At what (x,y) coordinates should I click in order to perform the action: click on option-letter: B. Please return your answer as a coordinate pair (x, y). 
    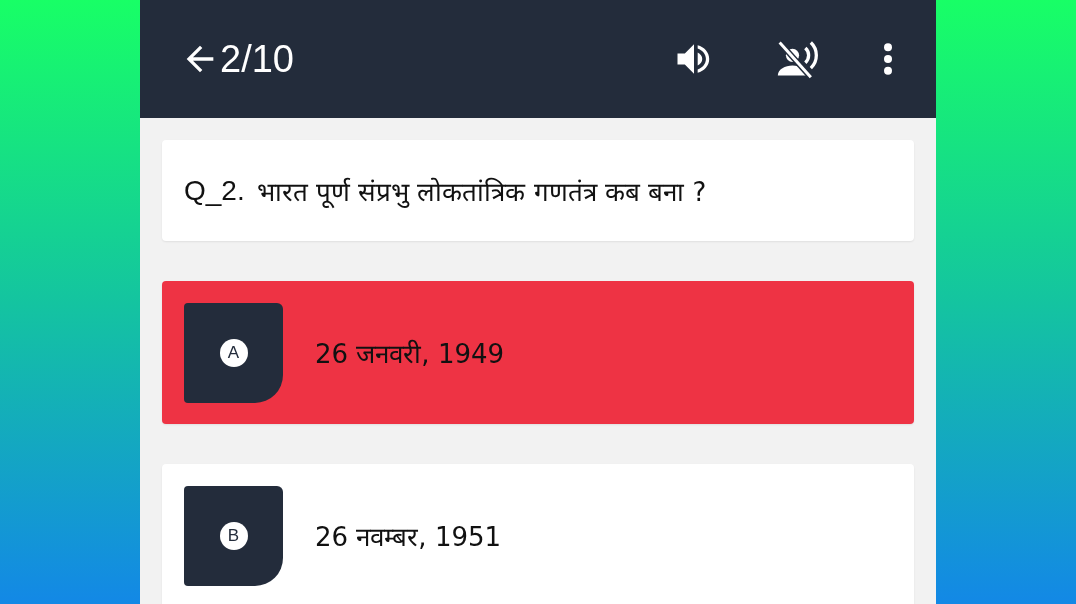
    Looking at the image, I should click on (233, 535).